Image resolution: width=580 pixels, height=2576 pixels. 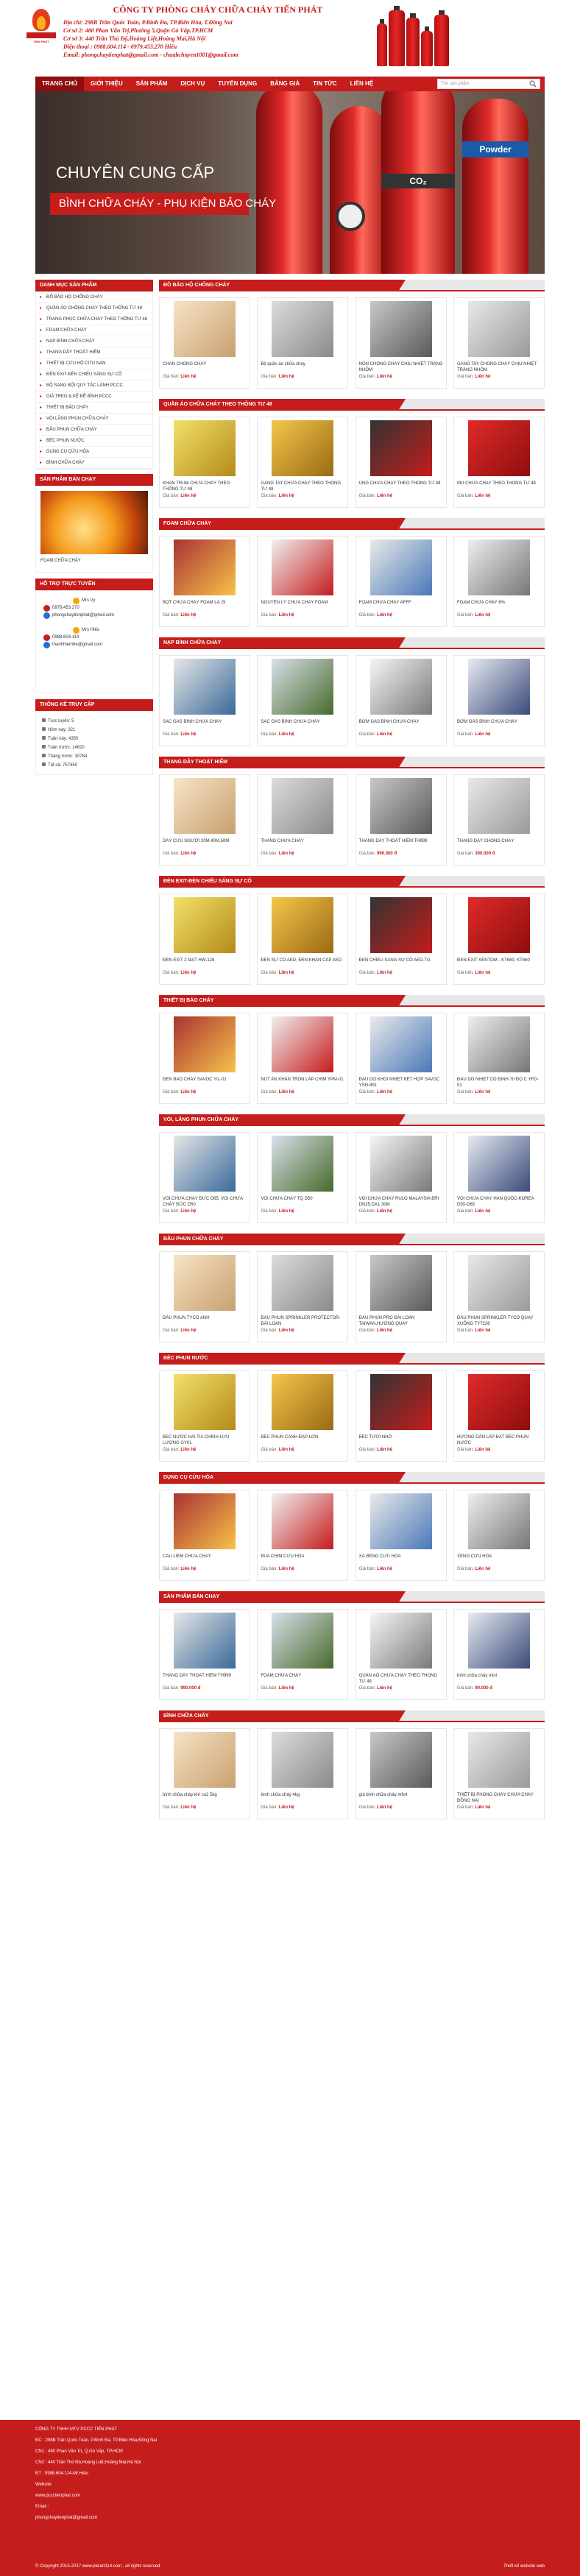 What do you see at coordinates (94, 398) in the screenshot?
I see `category-item: GIÁ TREO & KỆ ĐỂ BÌNH PCCC` at bounding box center [94, 398].